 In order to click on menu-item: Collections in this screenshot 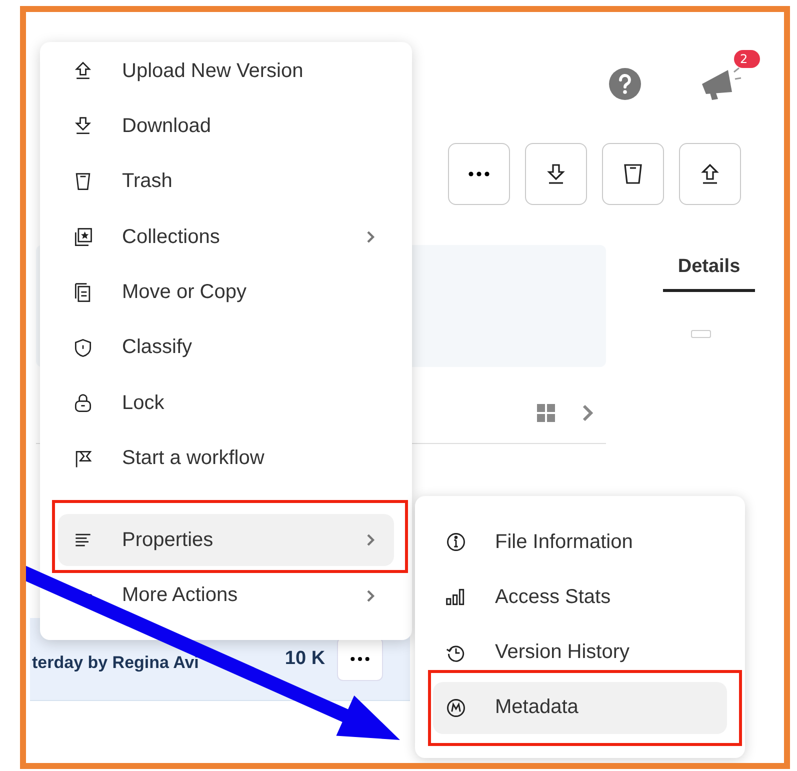, I will do `click(226, 237)`.